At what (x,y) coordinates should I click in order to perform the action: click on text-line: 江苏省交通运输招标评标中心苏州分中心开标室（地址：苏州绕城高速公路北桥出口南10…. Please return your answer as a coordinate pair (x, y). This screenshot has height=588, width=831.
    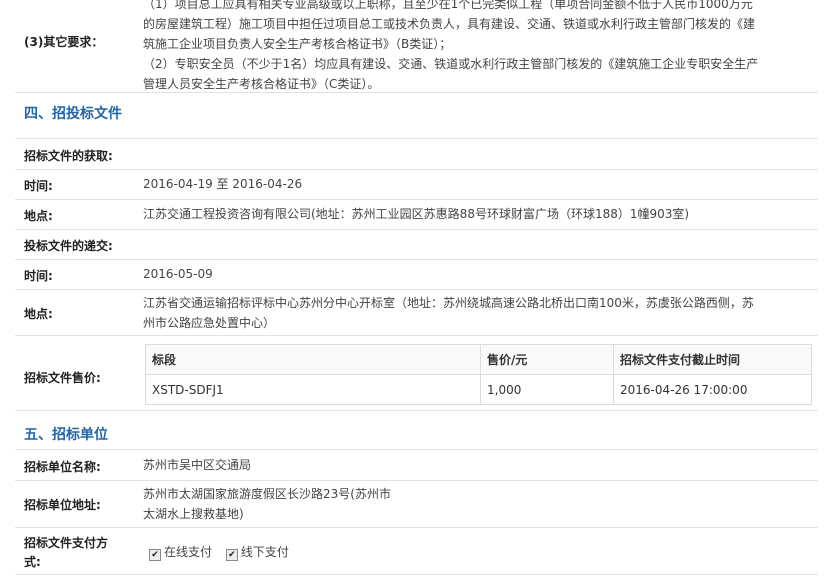
    Looking at the image, I should click on (448, 303).